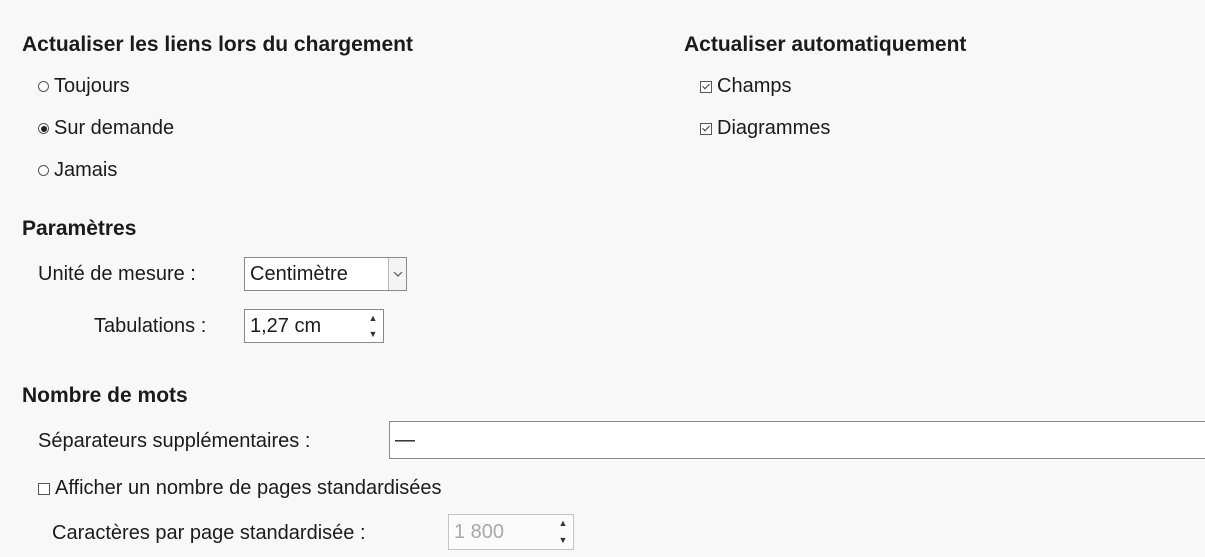 Image resolution: width=1205 pixels, height=557 pixels. I want to click on radio-never-label: Jamais, so click(86, 170).